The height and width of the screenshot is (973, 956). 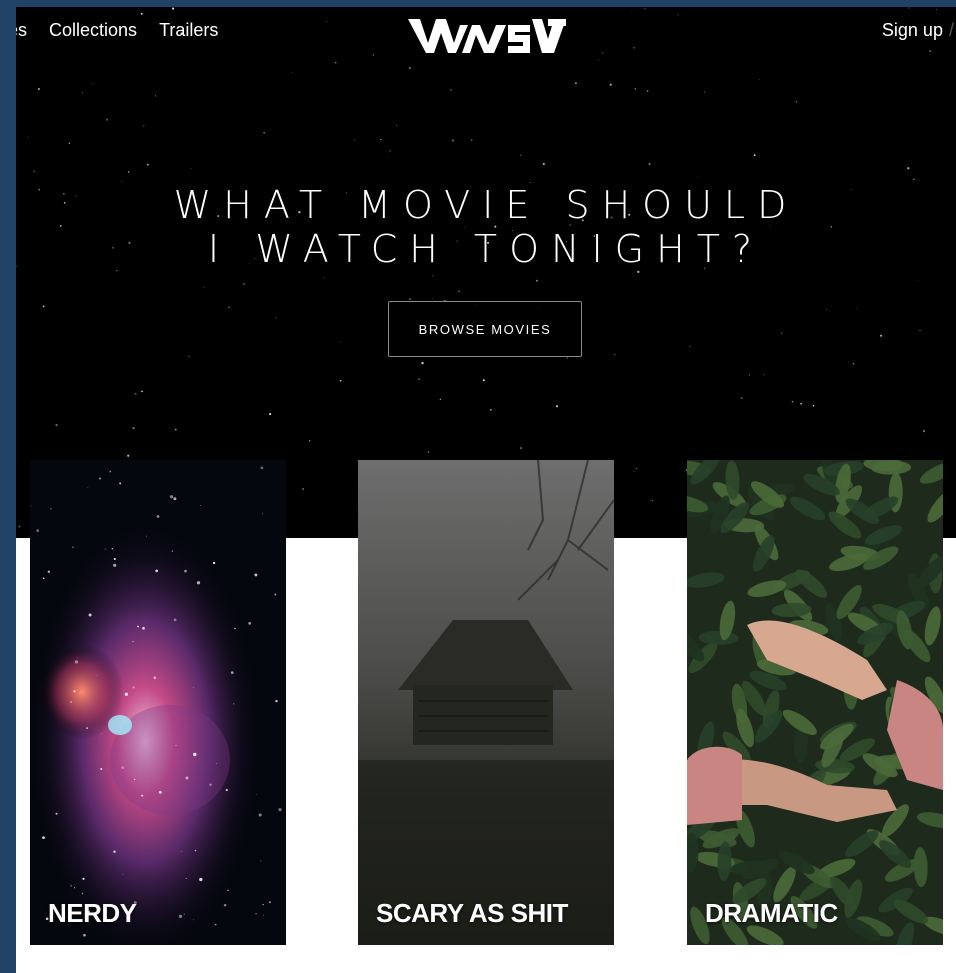 I want to click on hero-headline: WHAT MOVIE SHOULD I WATCH TONIGHT?, so click(x=486, y=227).